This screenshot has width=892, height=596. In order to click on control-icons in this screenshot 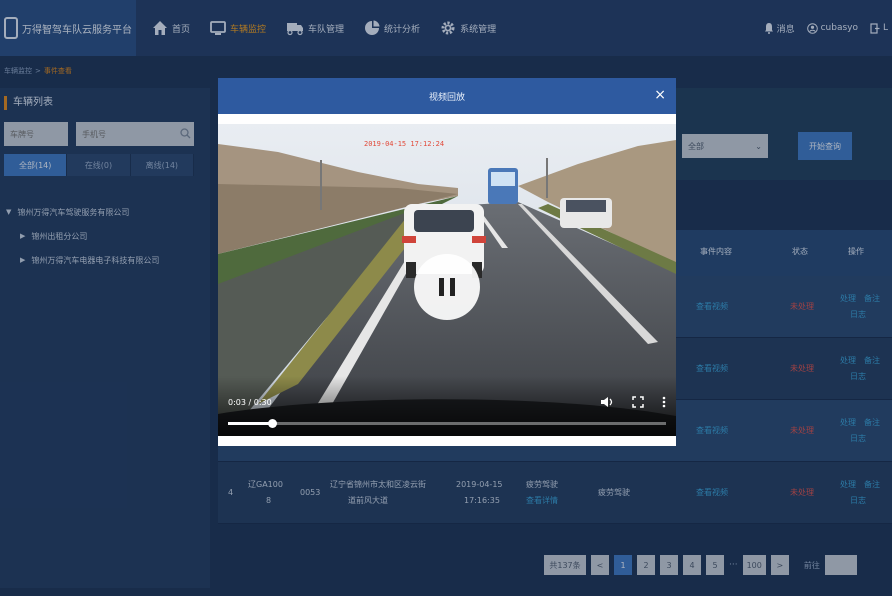, I will do `click(633, 402)`.